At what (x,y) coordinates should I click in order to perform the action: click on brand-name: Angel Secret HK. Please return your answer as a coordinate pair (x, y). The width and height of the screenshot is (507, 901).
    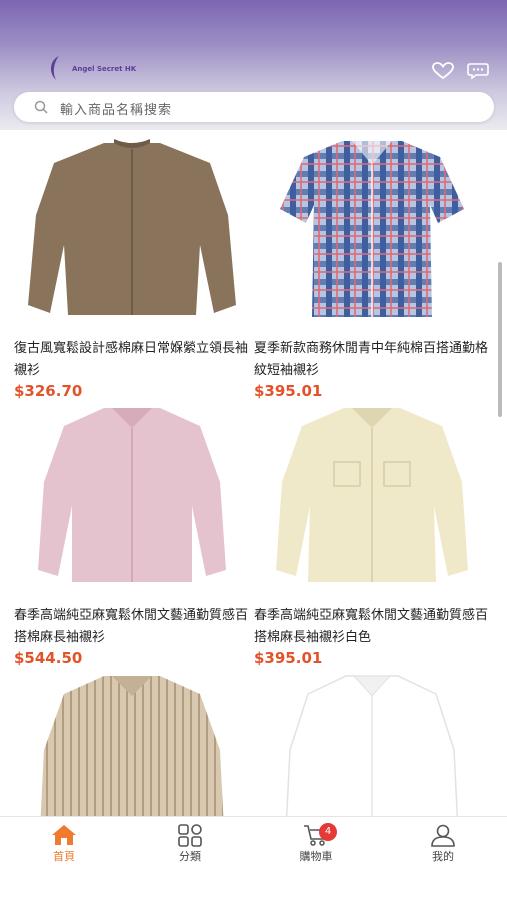
    Looking at the image, I should click on (104, 69).